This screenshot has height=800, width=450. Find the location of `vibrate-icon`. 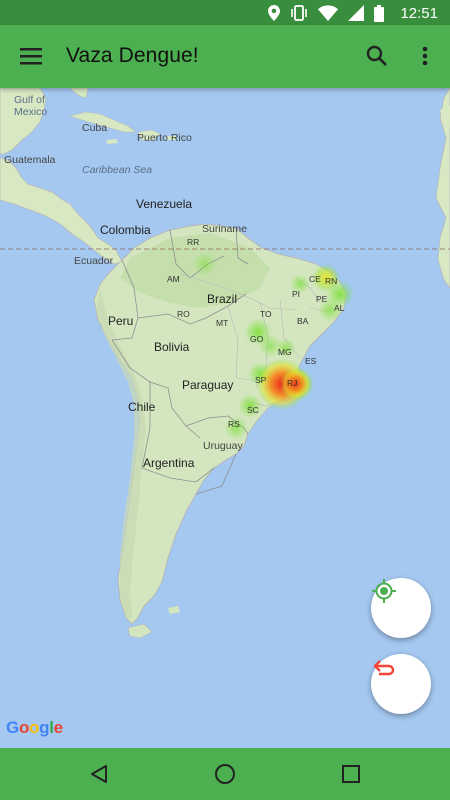

vibrate-icon is located at coordinates (299, 13).